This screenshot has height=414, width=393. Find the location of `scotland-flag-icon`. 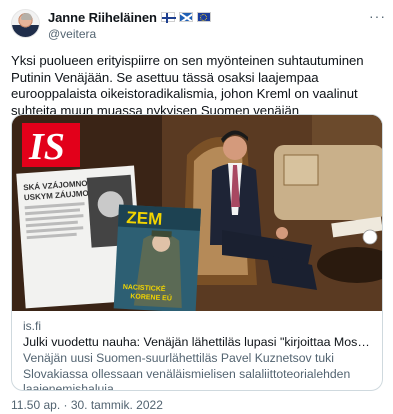

scotland-flag-icon is located at coordinates (185, 17).